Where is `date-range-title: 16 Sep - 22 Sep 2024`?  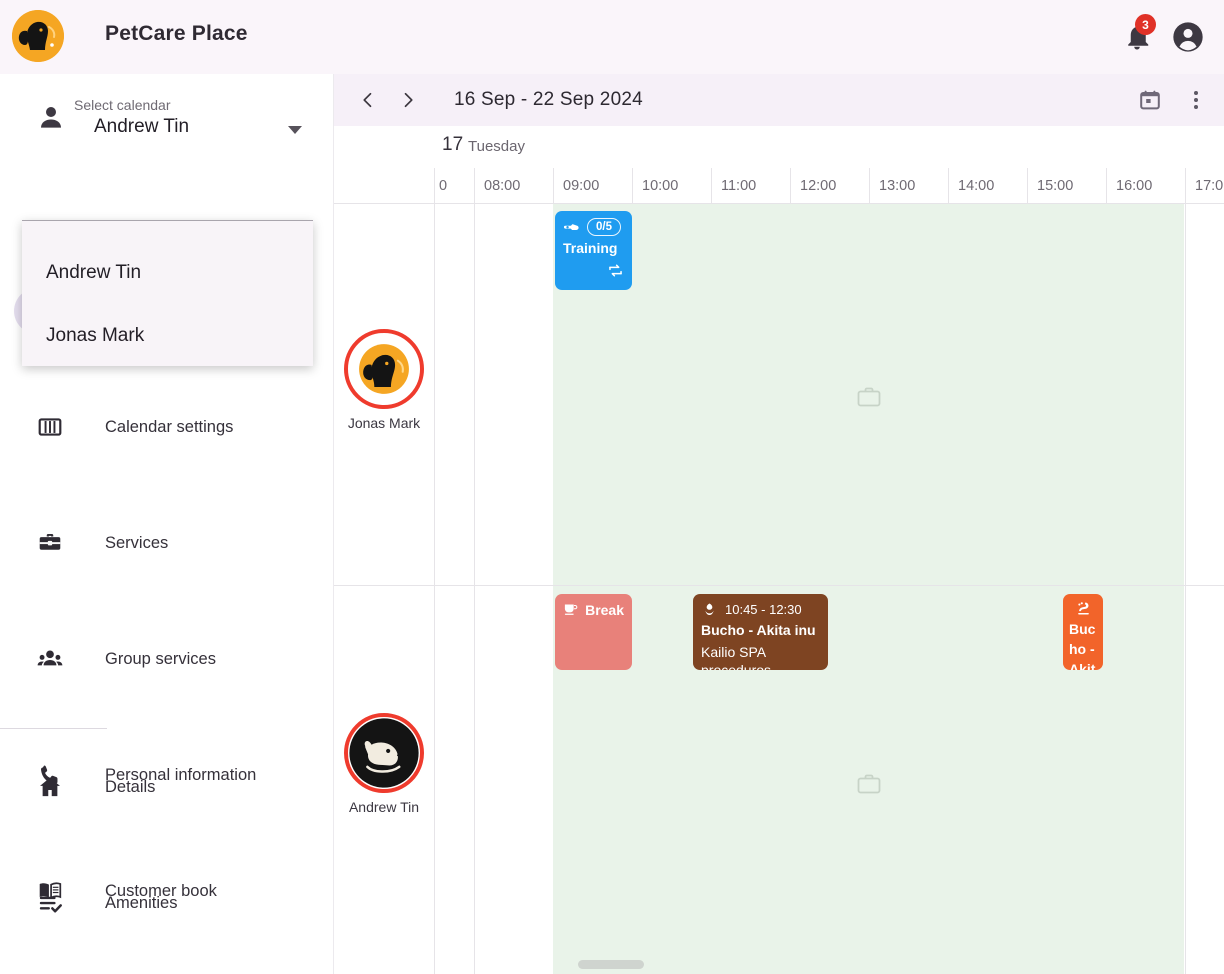
date-range-title: 16 Sep - 22 Sep 2024 is located at coordinates (548, 99).